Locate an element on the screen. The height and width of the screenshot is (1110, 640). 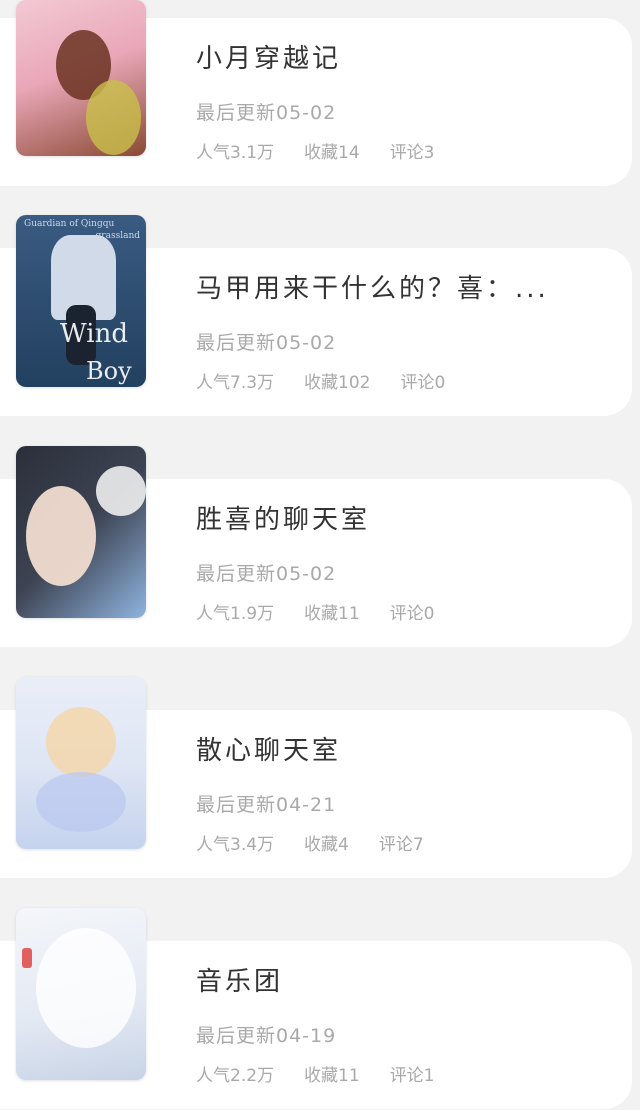
cover-caption: Wind is located at coordinates (94, 334).